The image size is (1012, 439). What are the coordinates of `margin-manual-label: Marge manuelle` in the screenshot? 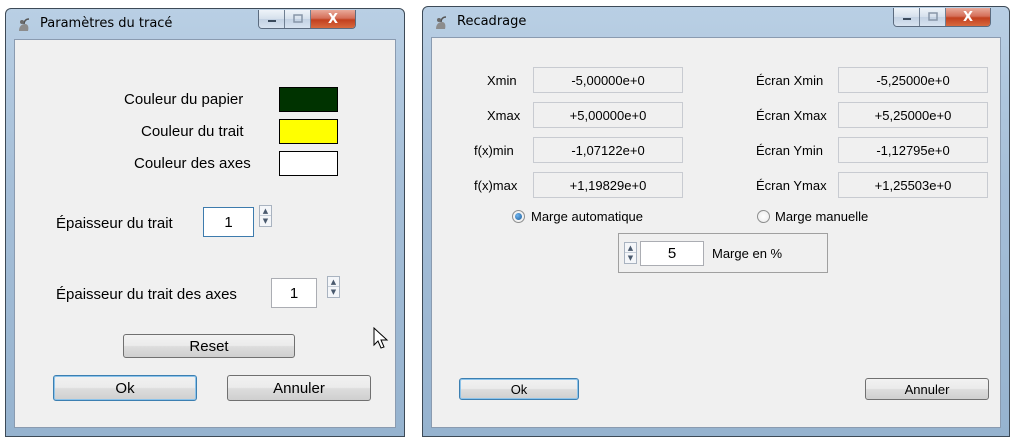 It's located at (821, 216).